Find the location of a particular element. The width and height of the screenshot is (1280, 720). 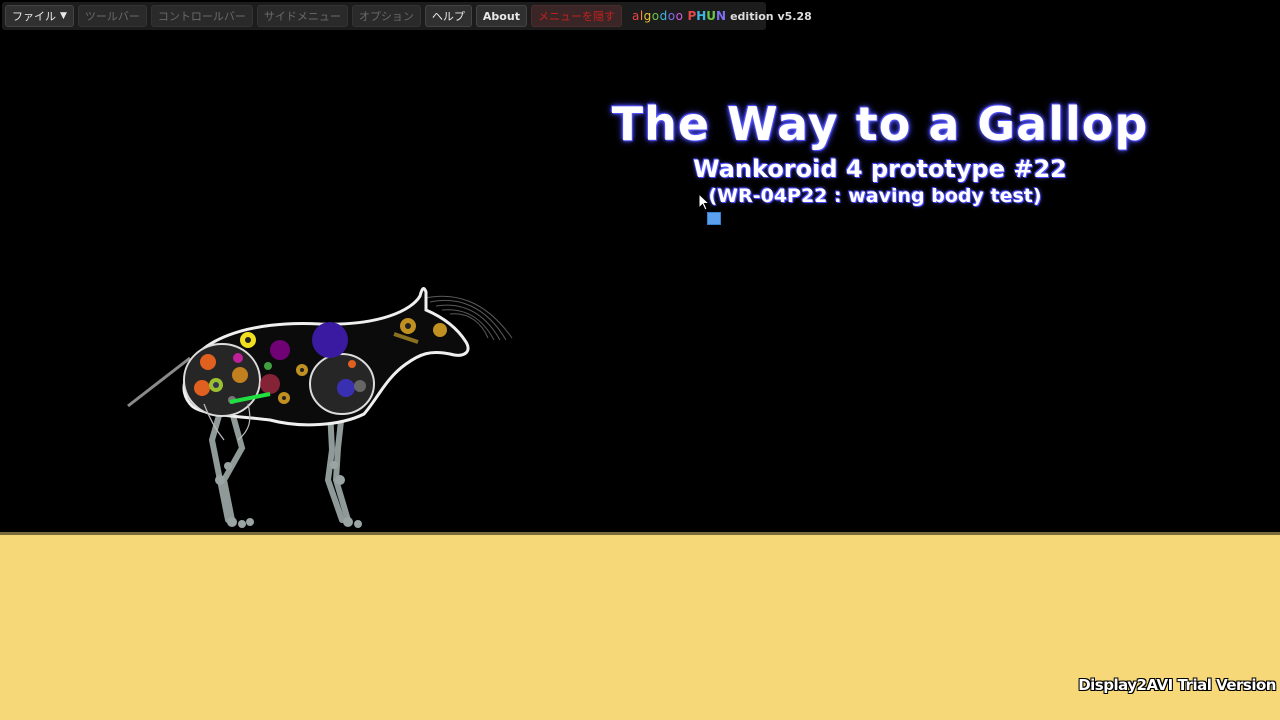

menu-controlbar: コントロールバー is located at coordinates (201, 16).